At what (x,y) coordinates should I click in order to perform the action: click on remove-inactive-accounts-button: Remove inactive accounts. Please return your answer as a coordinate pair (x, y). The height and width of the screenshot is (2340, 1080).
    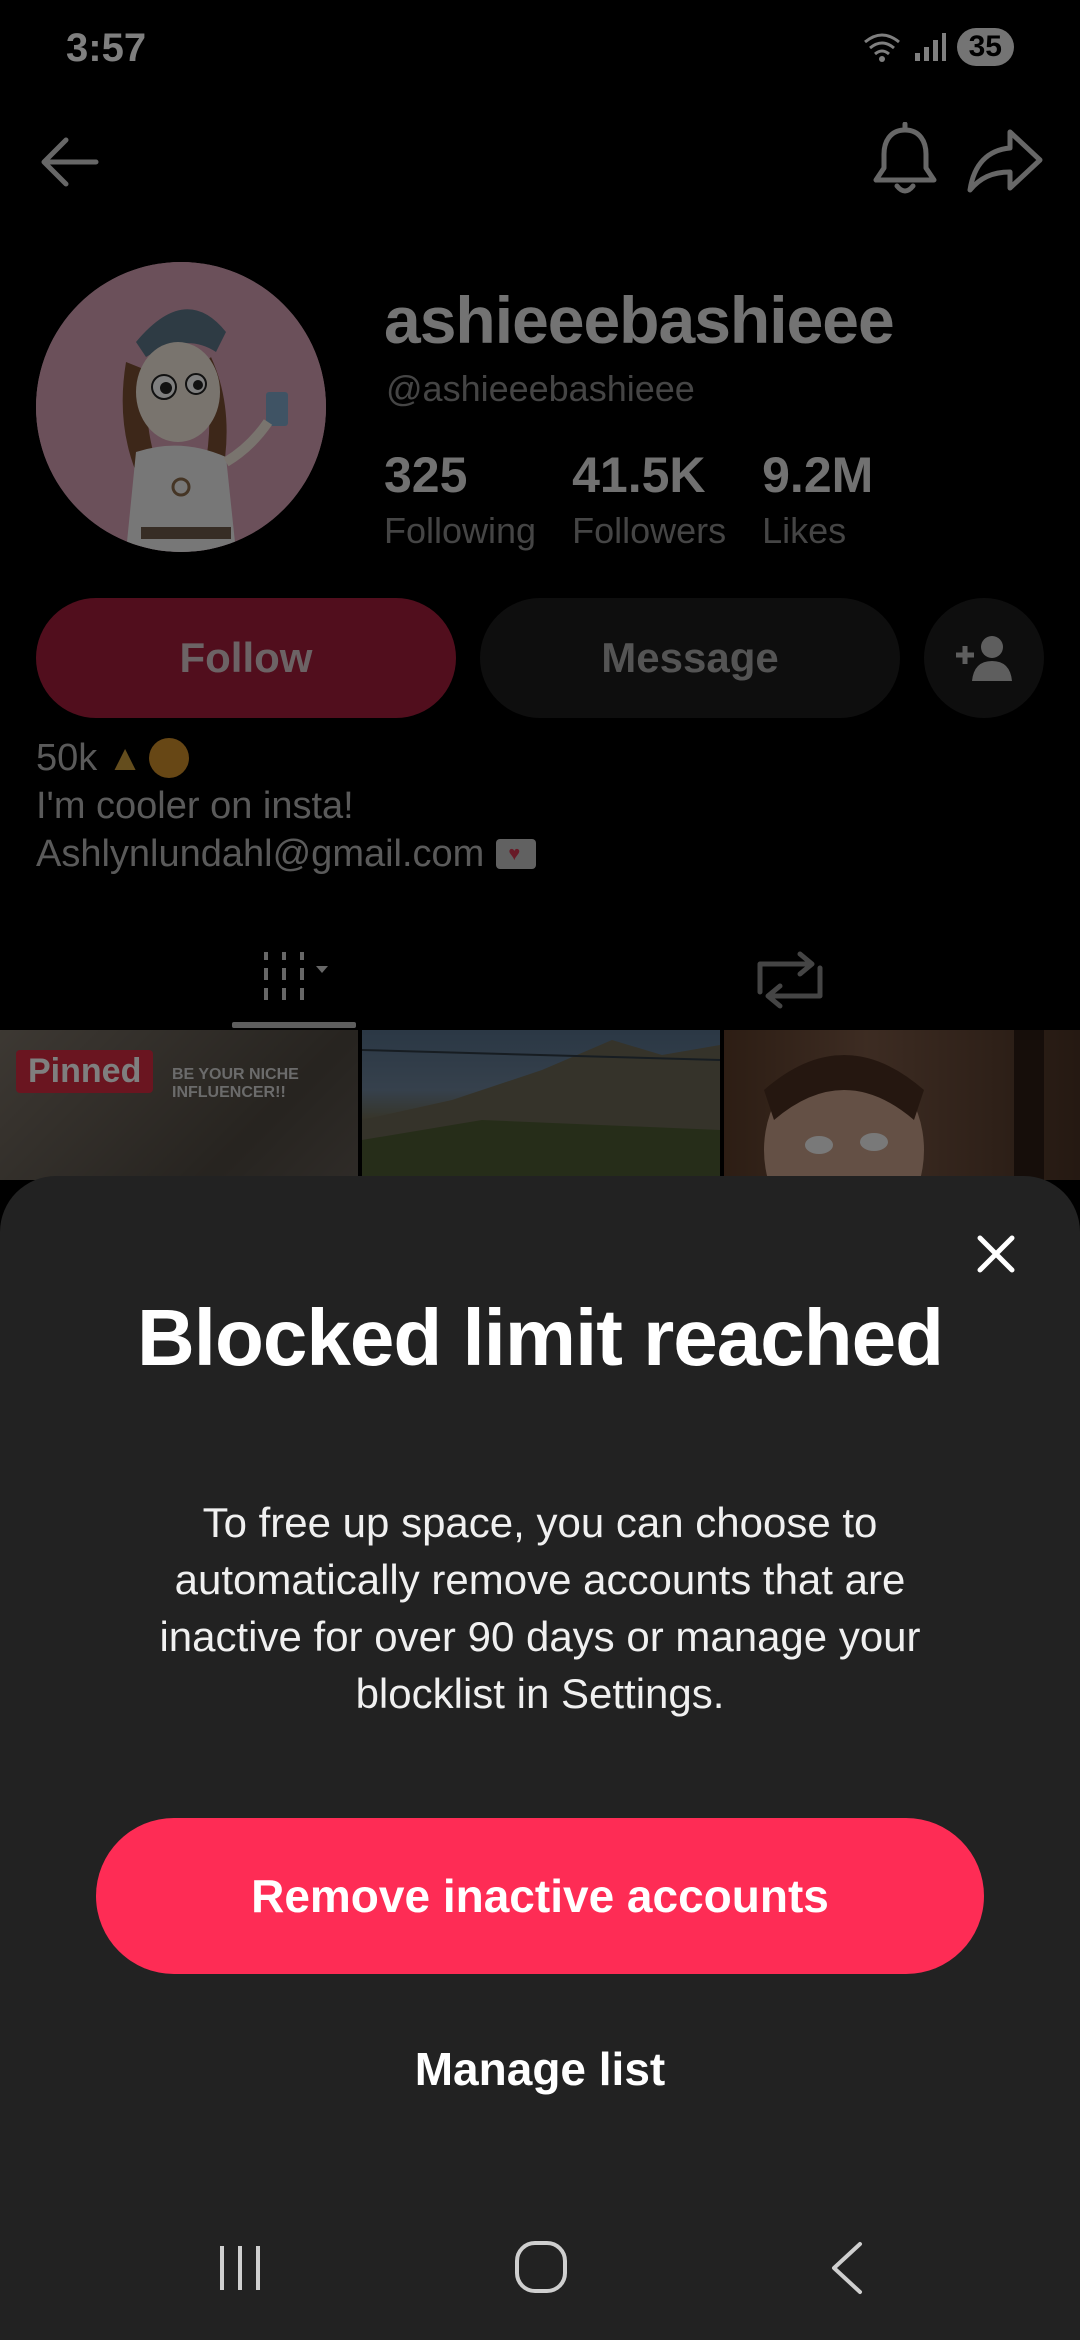
    Looking at the image, I should click on (540, 1896).